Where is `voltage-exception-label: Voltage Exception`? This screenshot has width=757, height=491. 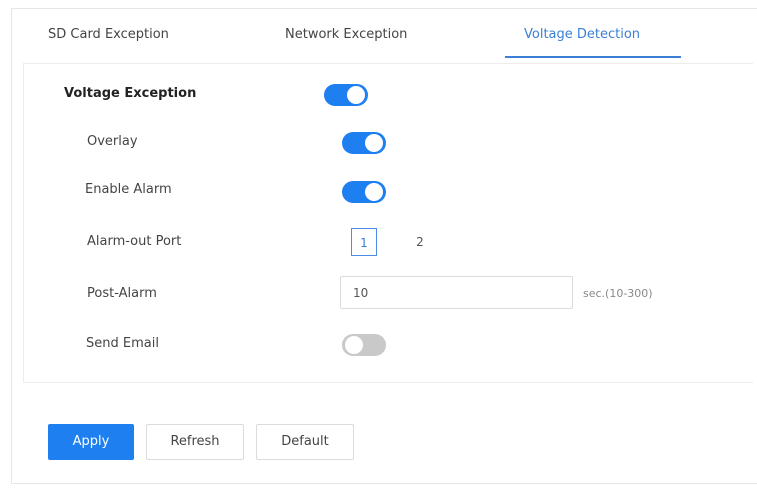
voltage-exception-label: Voltage Exception is located at coordinates (130, 93).